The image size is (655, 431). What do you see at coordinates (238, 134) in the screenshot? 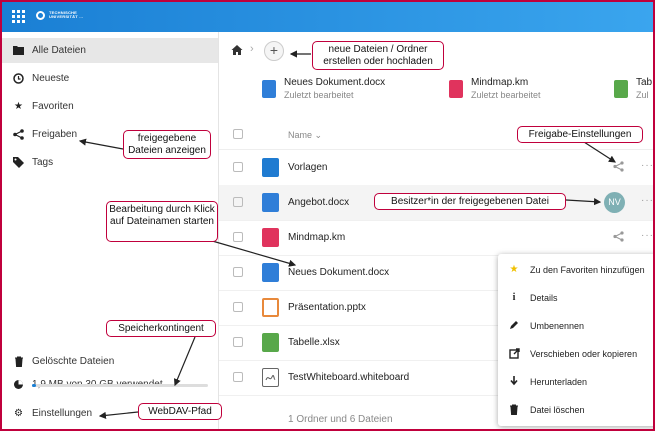
I see `select-all-checkbox` at bounding box center [238, 134].